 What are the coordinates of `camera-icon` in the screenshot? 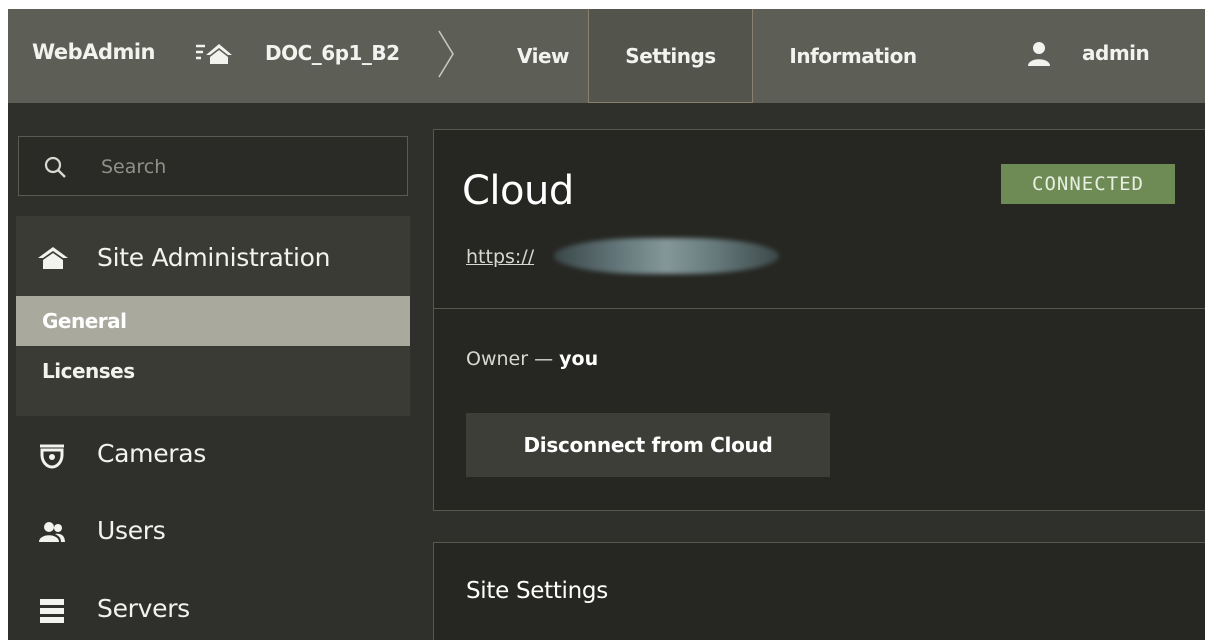 It's located at (52, 456).